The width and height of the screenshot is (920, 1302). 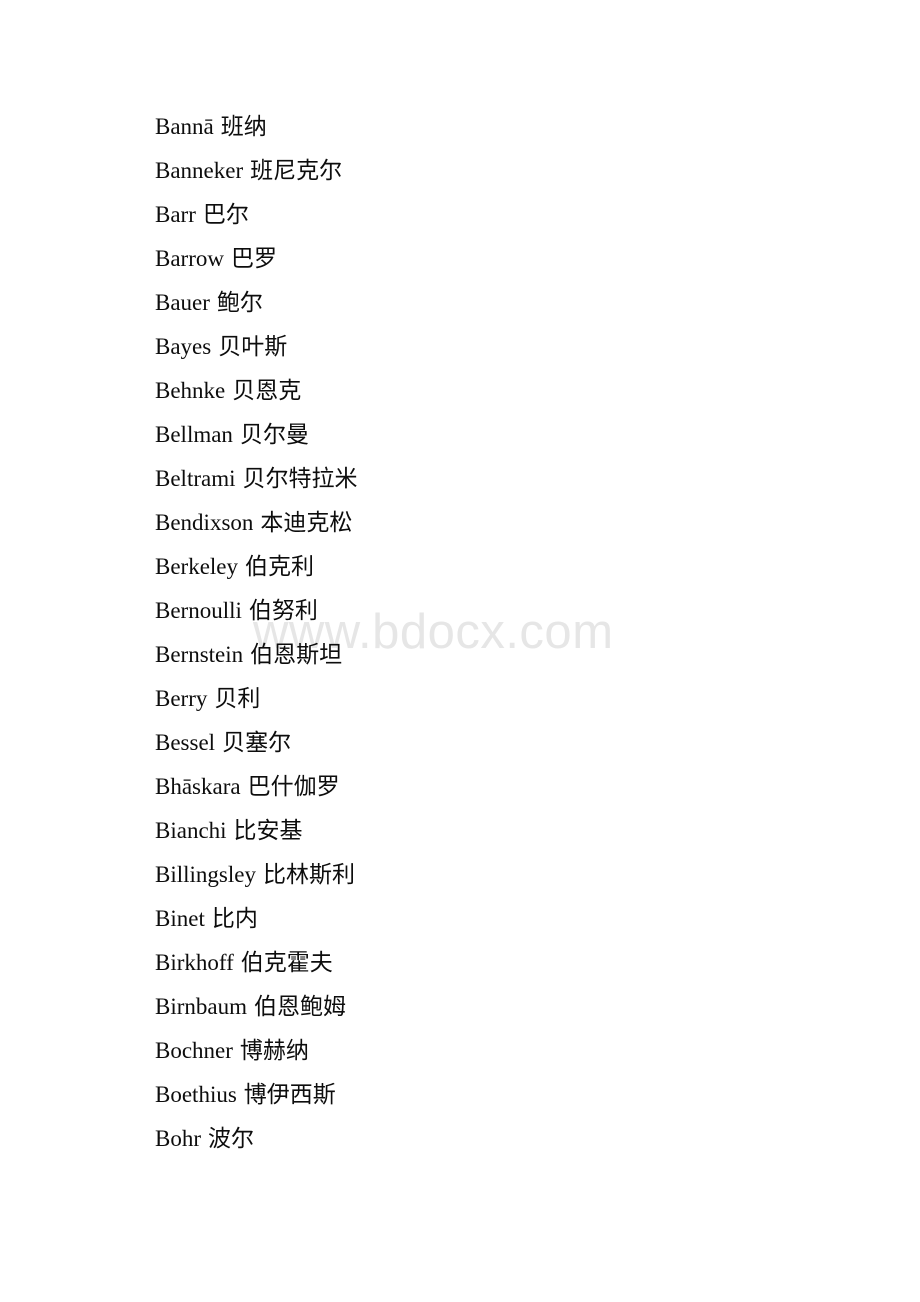 What do you see at coordinates (274, 434) in the screenshot?
I see `entry-chinese-name: 贝尔曼` at bounding box center [274, 434].